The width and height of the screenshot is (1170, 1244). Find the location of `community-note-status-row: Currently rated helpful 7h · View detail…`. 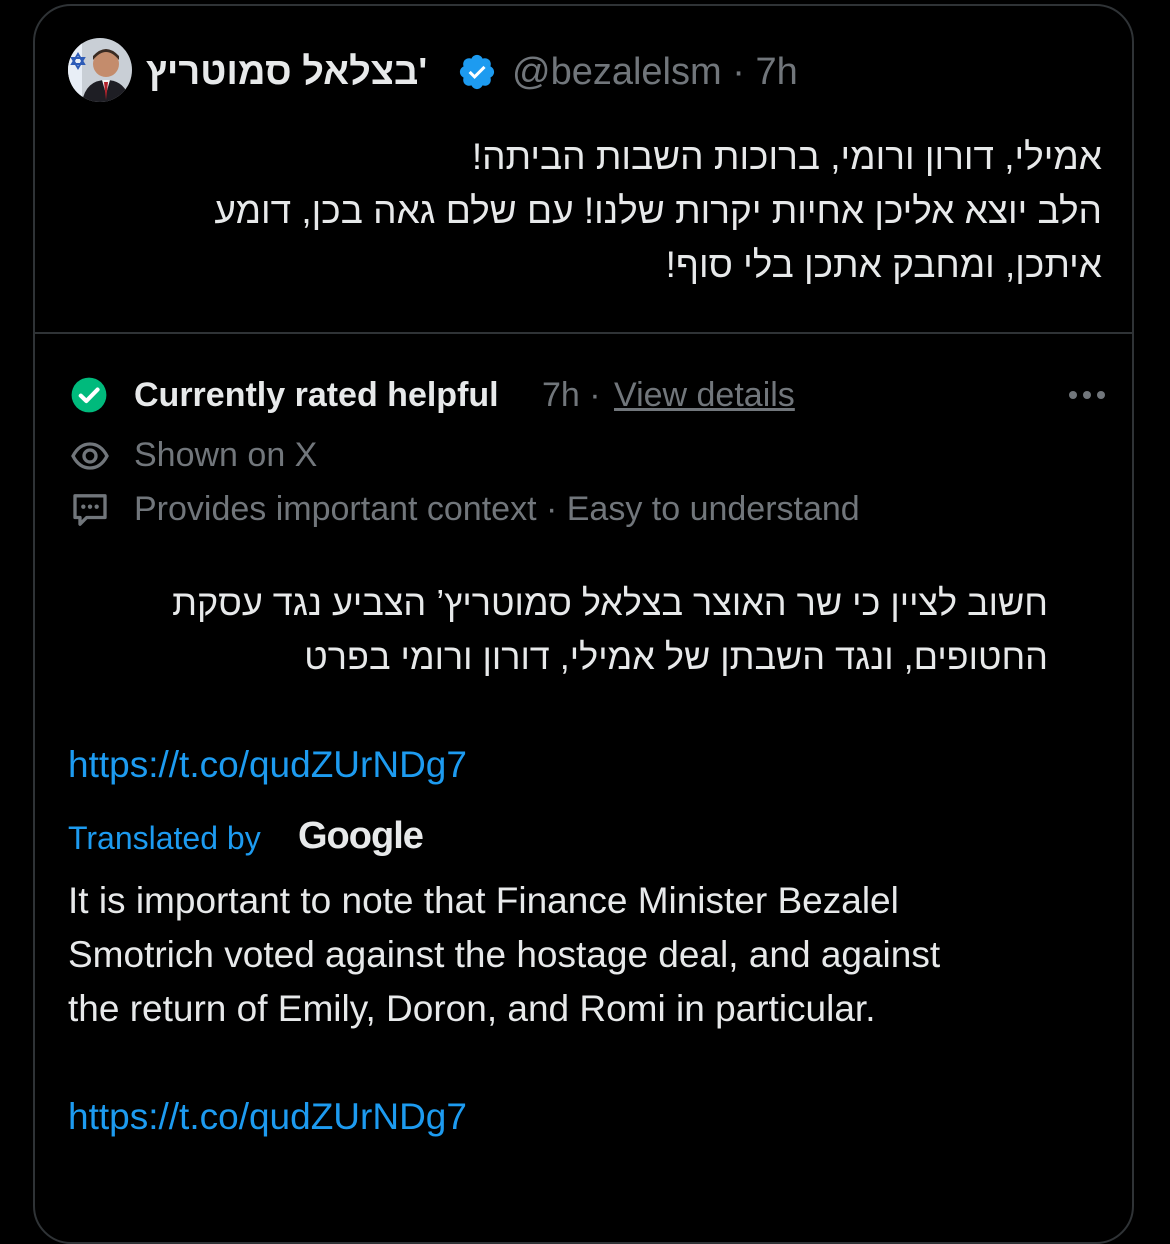

community-note-status-row: Currently rated helpful 7h · View detail… is located at coordinates (588, 395).